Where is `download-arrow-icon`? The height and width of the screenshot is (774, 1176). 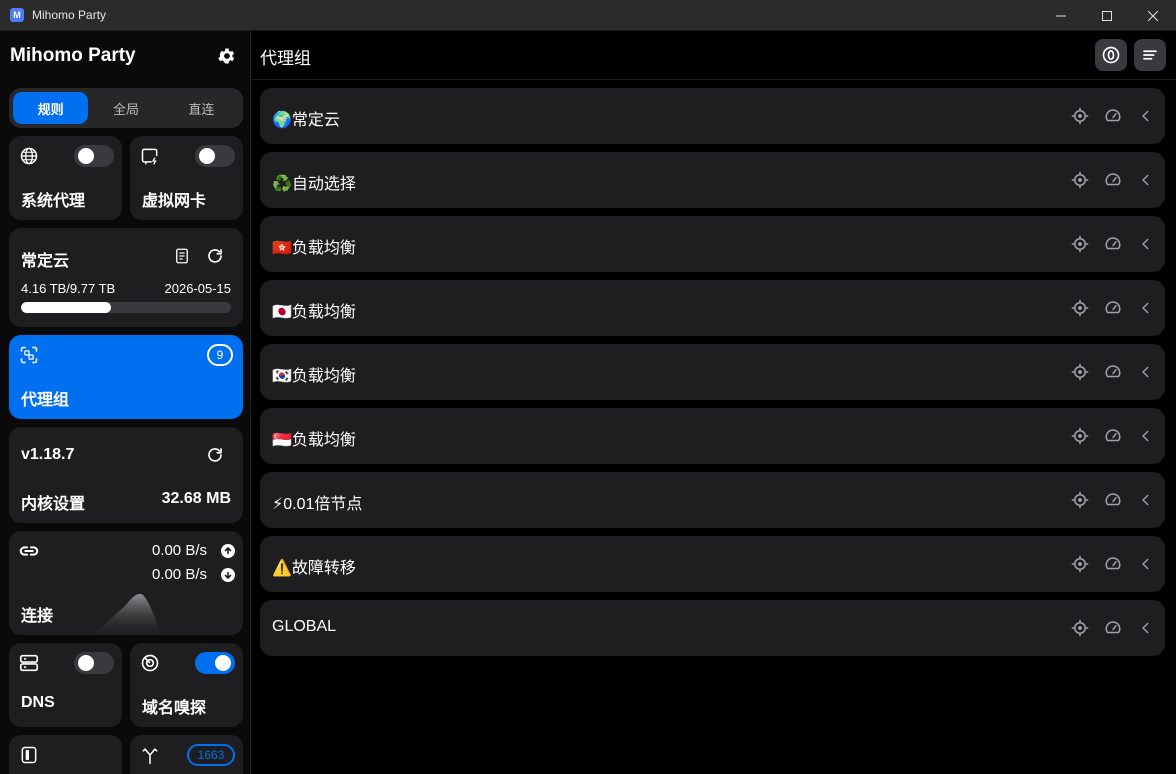
download-arrow-icon is located at coordinates (228, 575).